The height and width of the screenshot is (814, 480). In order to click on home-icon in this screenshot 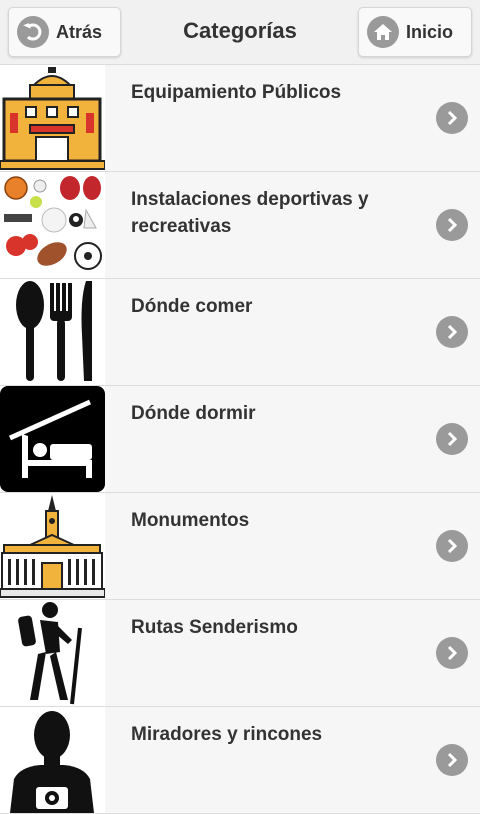, I will do `click(383, 32)`.